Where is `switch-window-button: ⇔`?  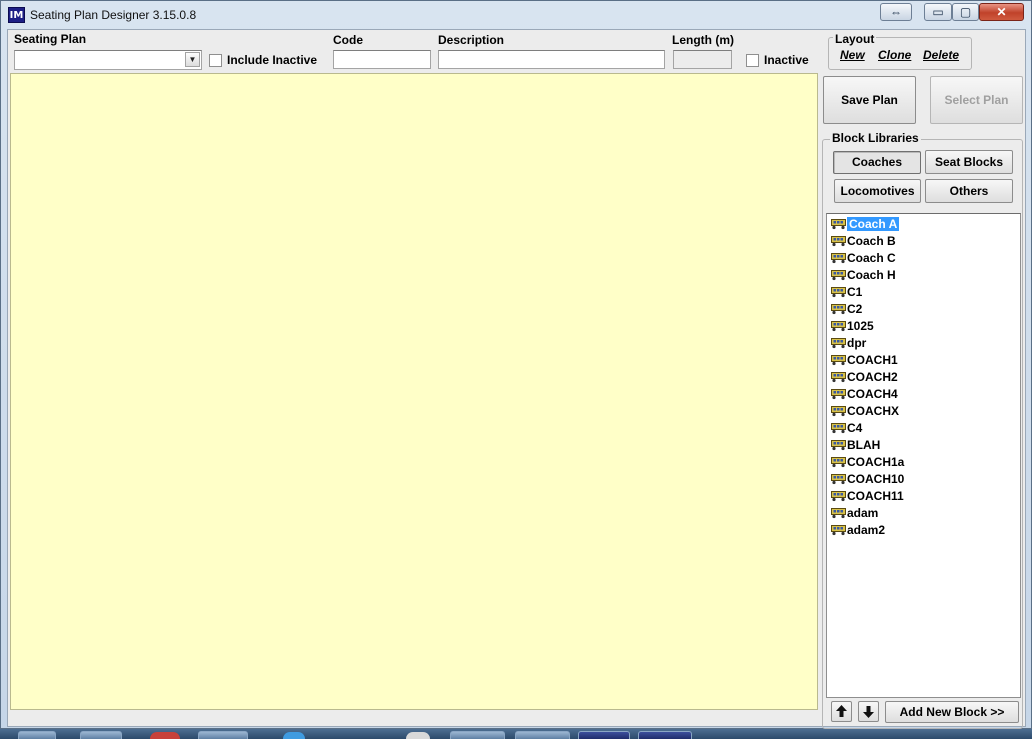 switch-window-button: ⇔ is located at coordinates (896, 12).